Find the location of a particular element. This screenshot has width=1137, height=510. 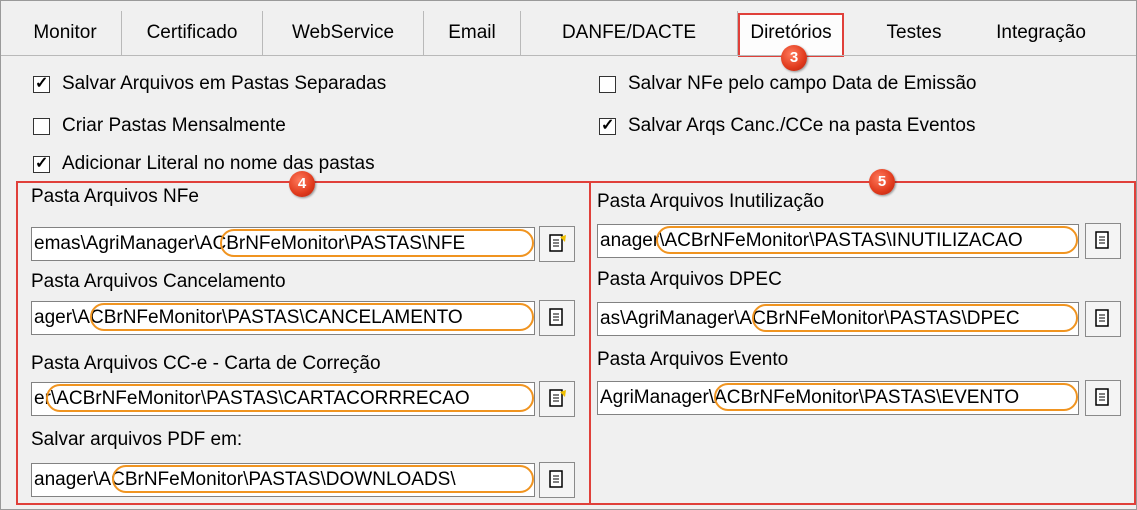

browse-button-pdf is located at coordinates (557, 480).